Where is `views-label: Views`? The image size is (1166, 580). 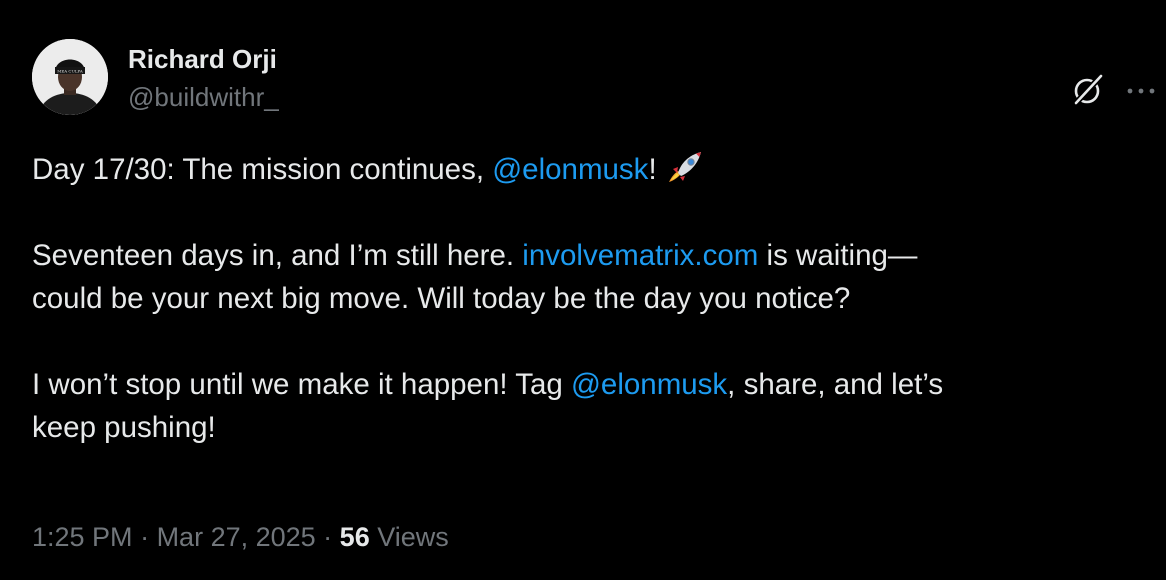 views-label: Views is located at coordinates (413, 537).